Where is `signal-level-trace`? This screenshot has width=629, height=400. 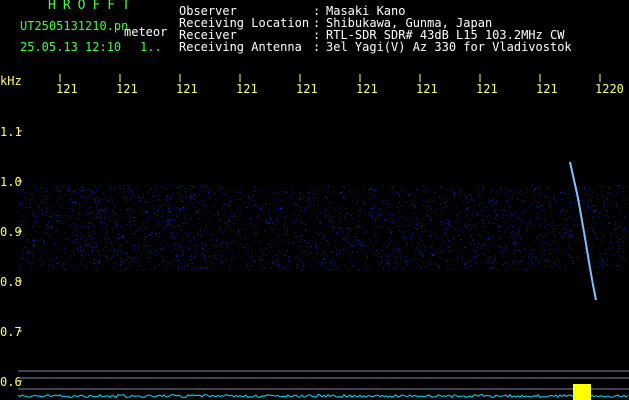 signal-level-trace is located at coordinates (323, 396).